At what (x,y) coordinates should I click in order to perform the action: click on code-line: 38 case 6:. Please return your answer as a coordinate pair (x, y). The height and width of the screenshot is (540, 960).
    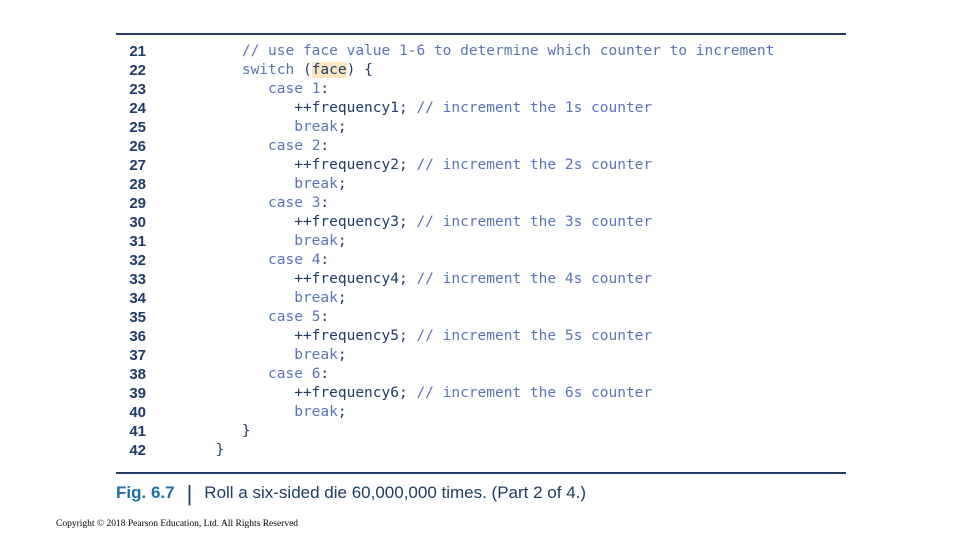
    Looking at the image, I should click on (481, 374).